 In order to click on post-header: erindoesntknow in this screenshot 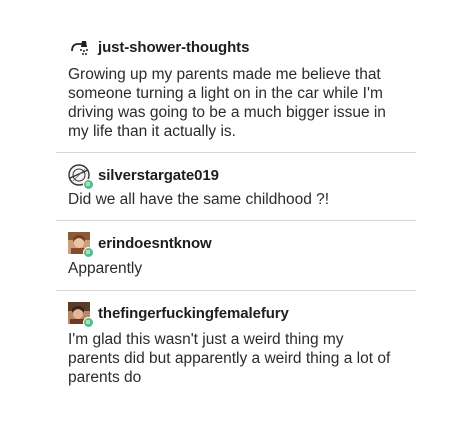, I will do `click(140, 245)`.